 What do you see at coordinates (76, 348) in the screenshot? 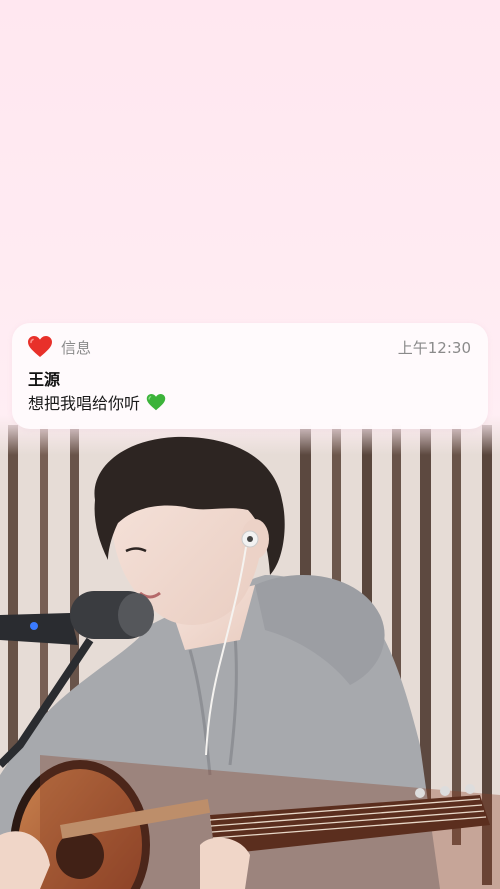
I see `app-name: 信息` at bounding box center [76, 348].